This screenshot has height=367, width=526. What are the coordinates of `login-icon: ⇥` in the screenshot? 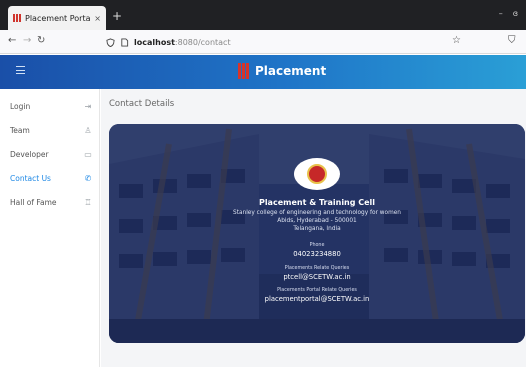 It's located at (88, 106).